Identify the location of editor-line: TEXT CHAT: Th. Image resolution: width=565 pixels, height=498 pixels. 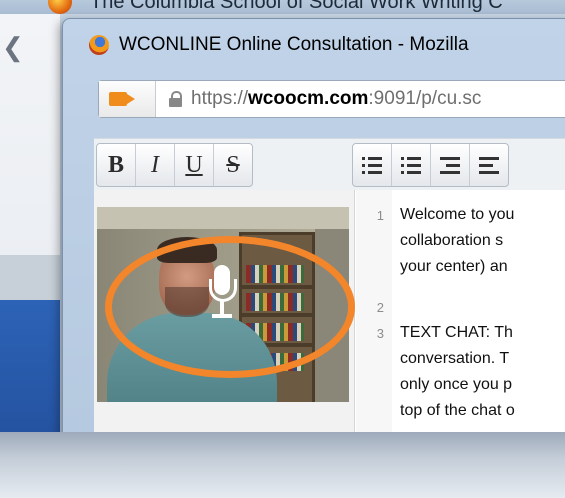
(456, 332).